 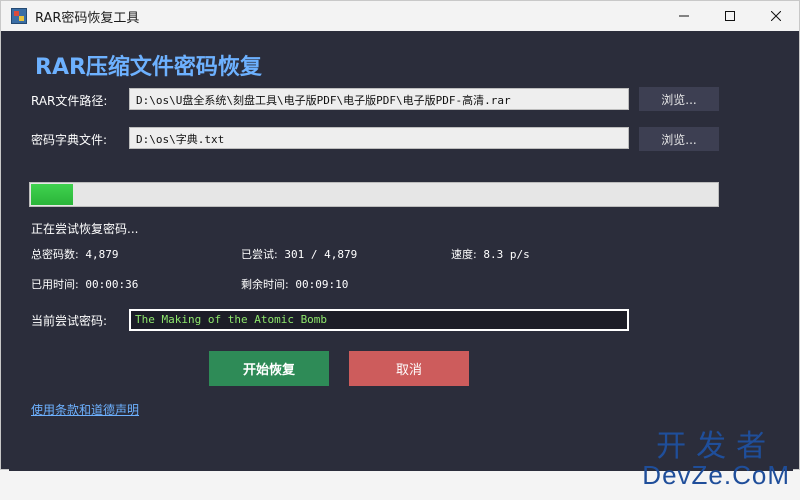 I want to click on start-recovery-button: 开始恢复, so click(x=269, y=368).